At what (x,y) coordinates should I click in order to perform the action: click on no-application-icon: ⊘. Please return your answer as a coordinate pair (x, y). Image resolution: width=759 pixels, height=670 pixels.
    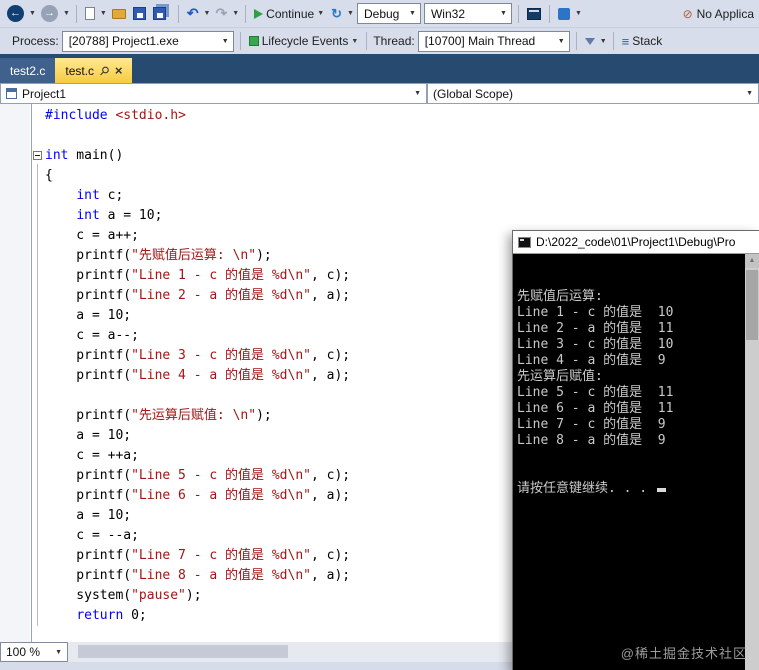
    Looking at the image, I should click on (687, 13).